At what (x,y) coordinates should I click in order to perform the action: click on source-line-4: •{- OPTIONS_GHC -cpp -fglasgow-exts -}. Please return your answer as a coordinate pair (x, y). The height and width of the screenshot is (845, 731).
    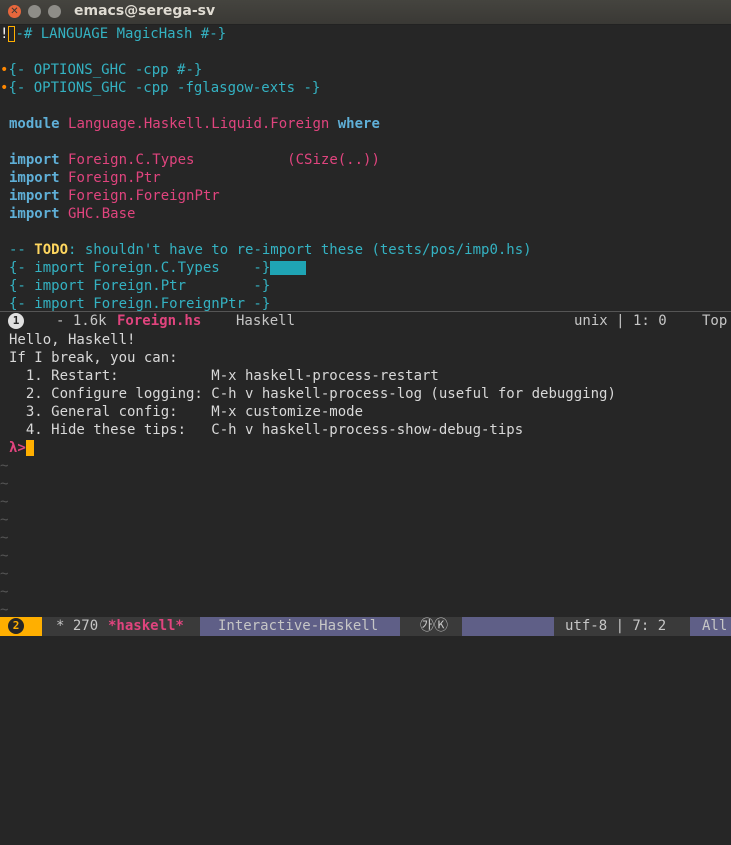
    Looking at the image, I should click on (160, 88).